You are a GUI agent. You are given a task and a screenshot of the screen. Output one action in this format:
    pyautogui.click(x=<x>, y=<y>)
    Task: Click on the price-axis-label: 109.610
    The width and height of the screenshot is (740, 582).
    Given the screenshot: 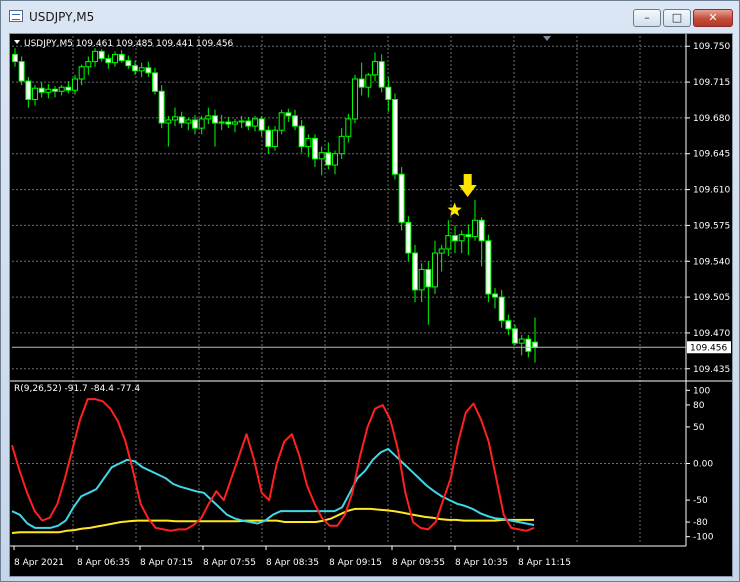 What is the action you would take?
    pyautogui.click(x=711, y=191)
    